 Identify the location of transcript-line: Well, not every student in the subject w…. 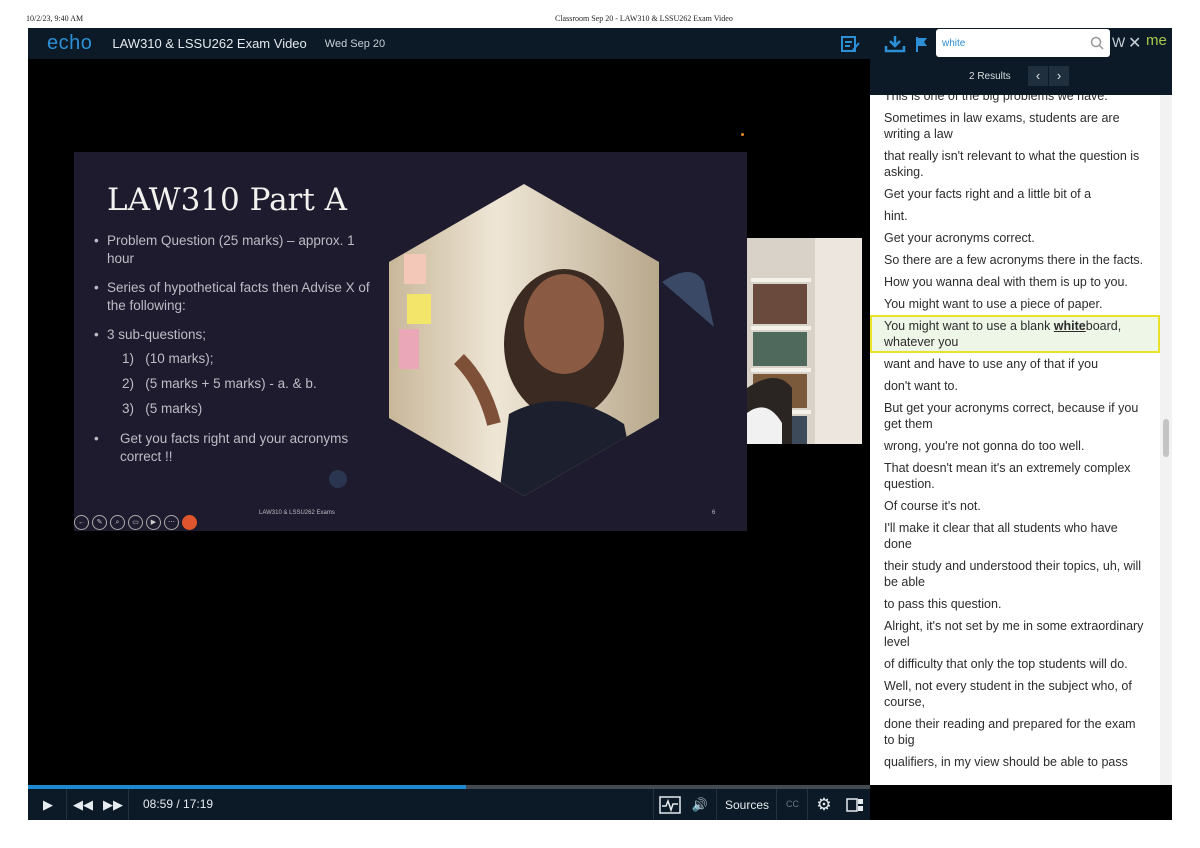
(1015, 694).